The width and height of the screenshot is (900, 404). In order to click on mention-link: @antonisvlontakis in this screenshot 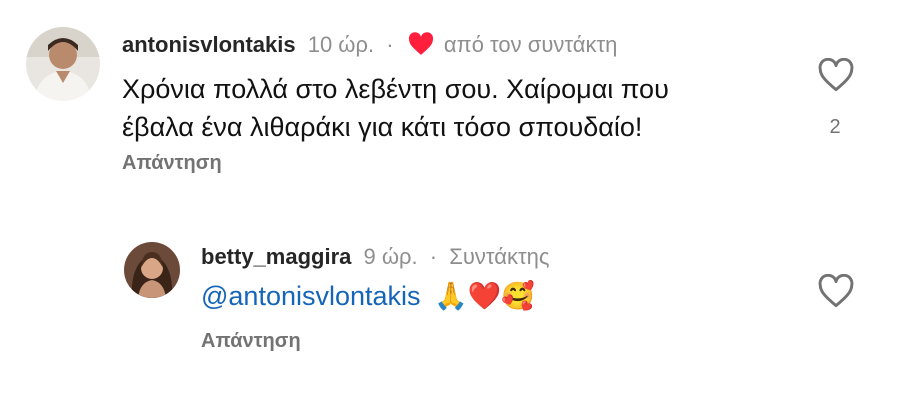, I will do `click(311, 296)`.